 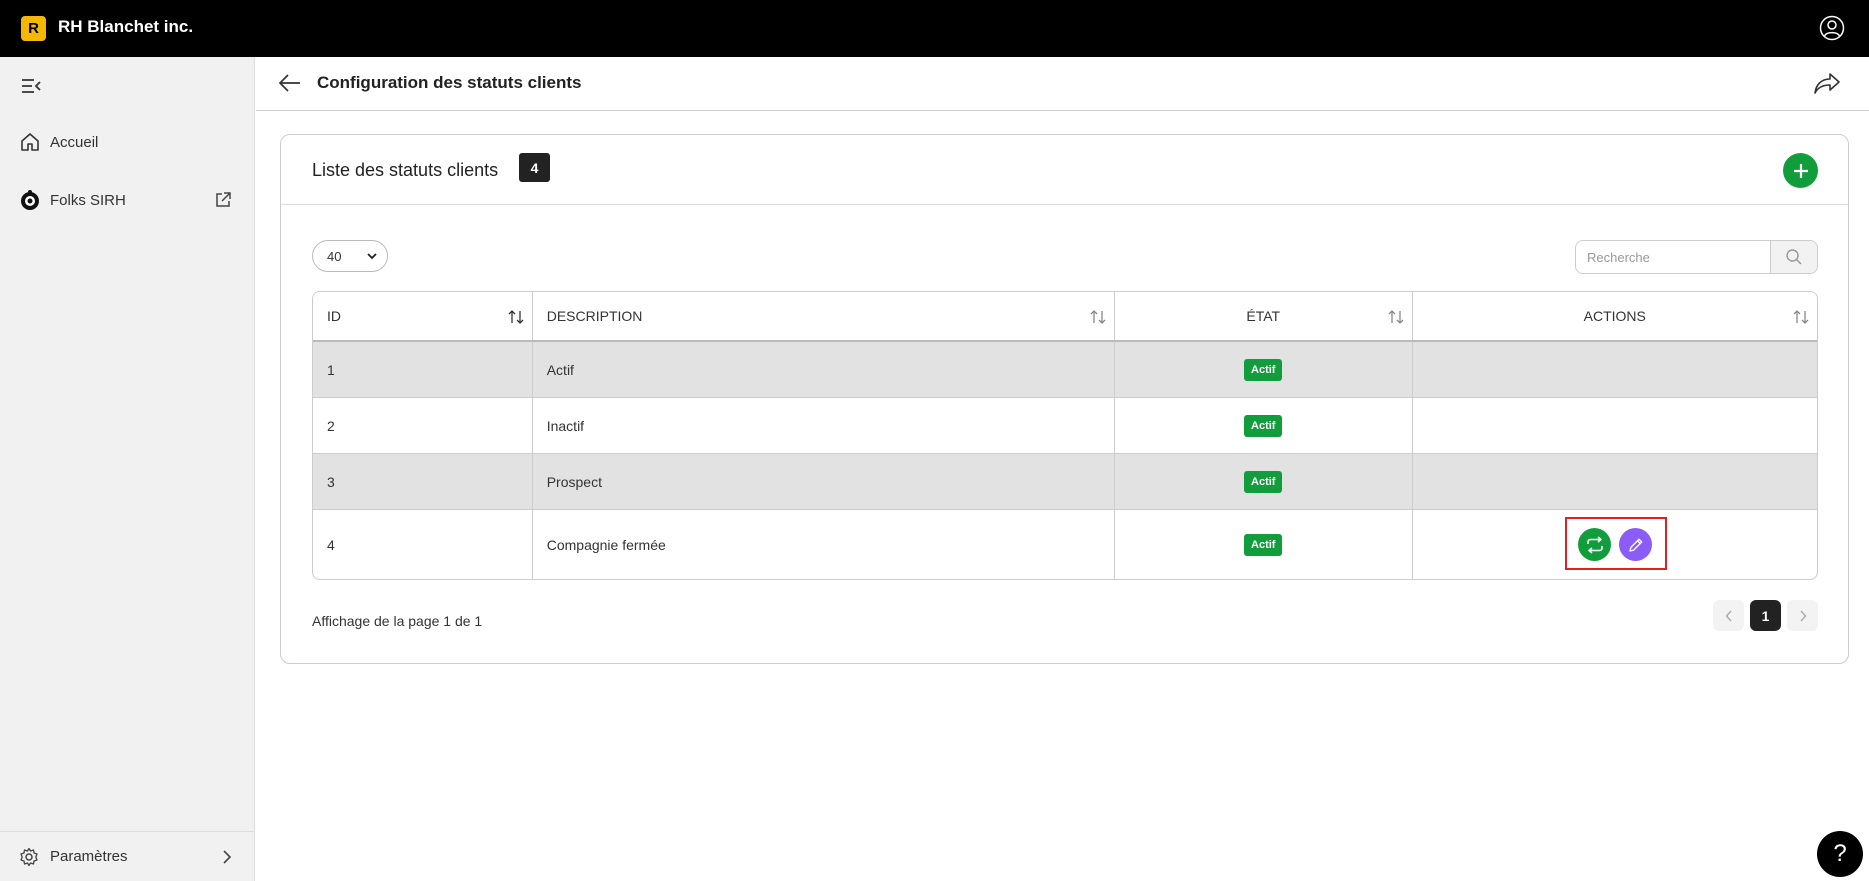 What do you see at coordinates (423, 369) in the screenshot?
I see `cell-id: 1` at bounding box center [423, 369].